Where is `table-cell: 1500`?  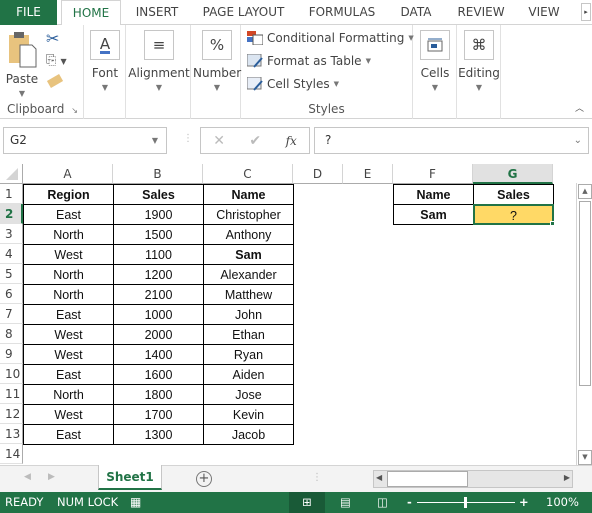 table-cell: 1500 is located at coordinates (158, 234).